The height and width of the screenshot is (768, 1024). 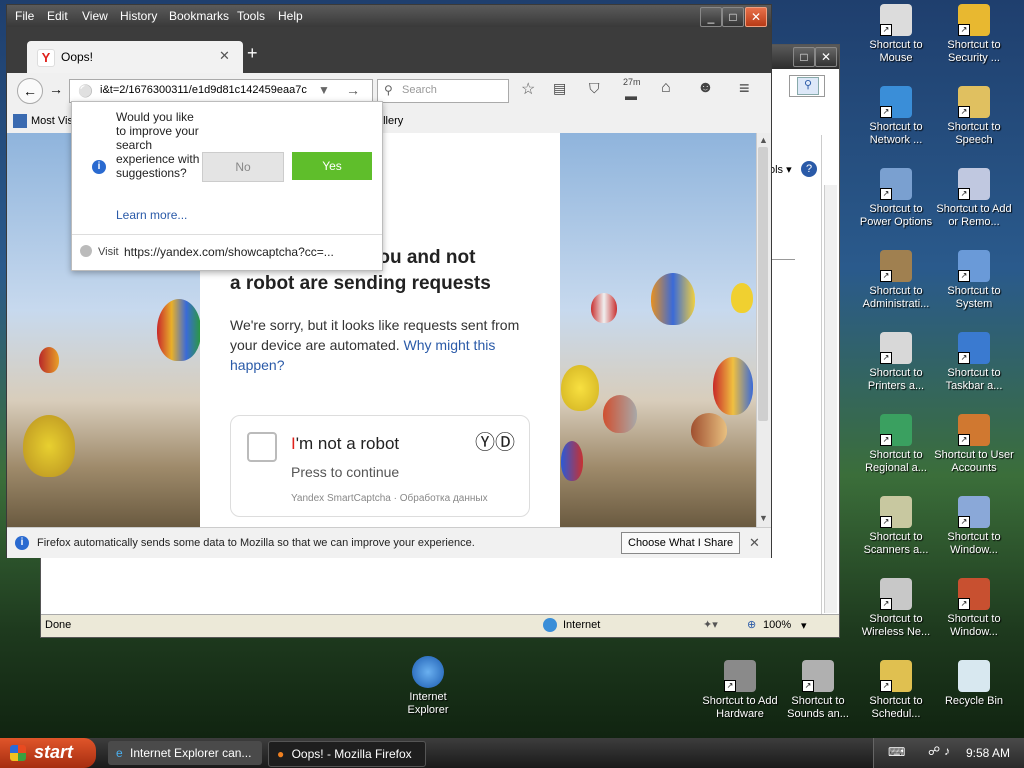 What do you see at coordinates (389, 498) in the screenshot?
I see `captcha-footer: Yandex SmartCaptcha · Обработка данных` at bounding box center [389, 498].